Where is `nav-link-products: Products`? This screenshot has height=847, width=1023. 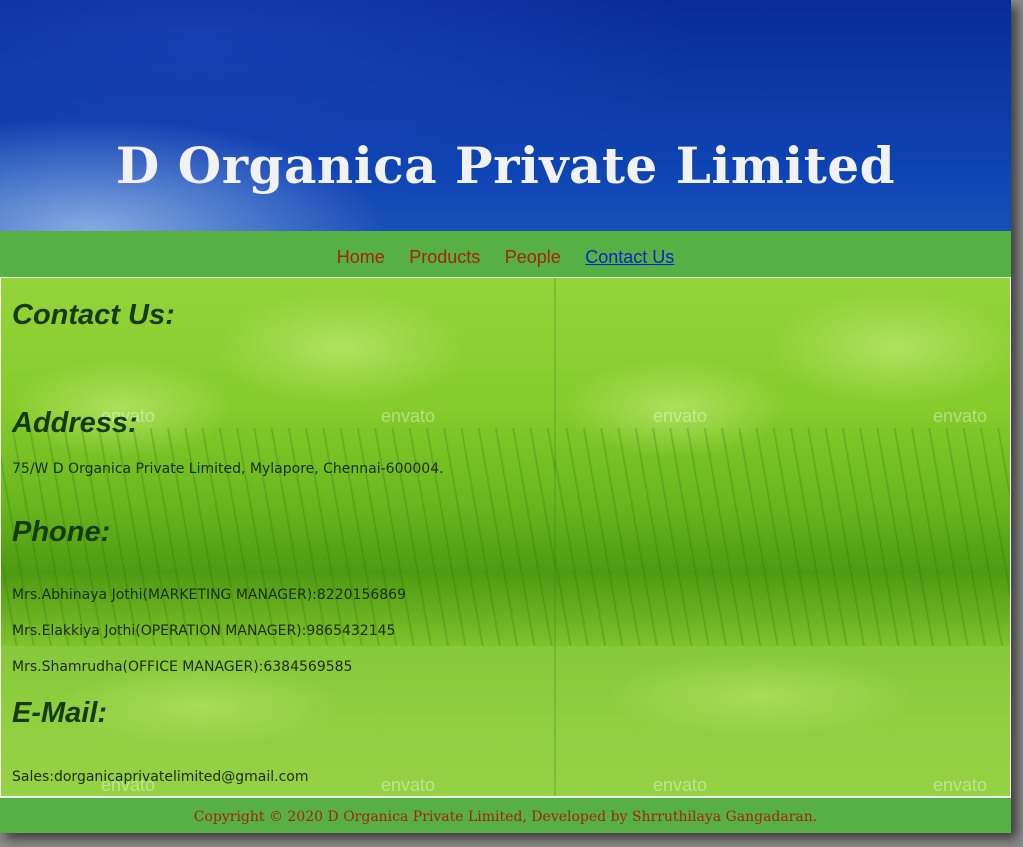
nav-link-products: Products is located at coordinates (444, 257).